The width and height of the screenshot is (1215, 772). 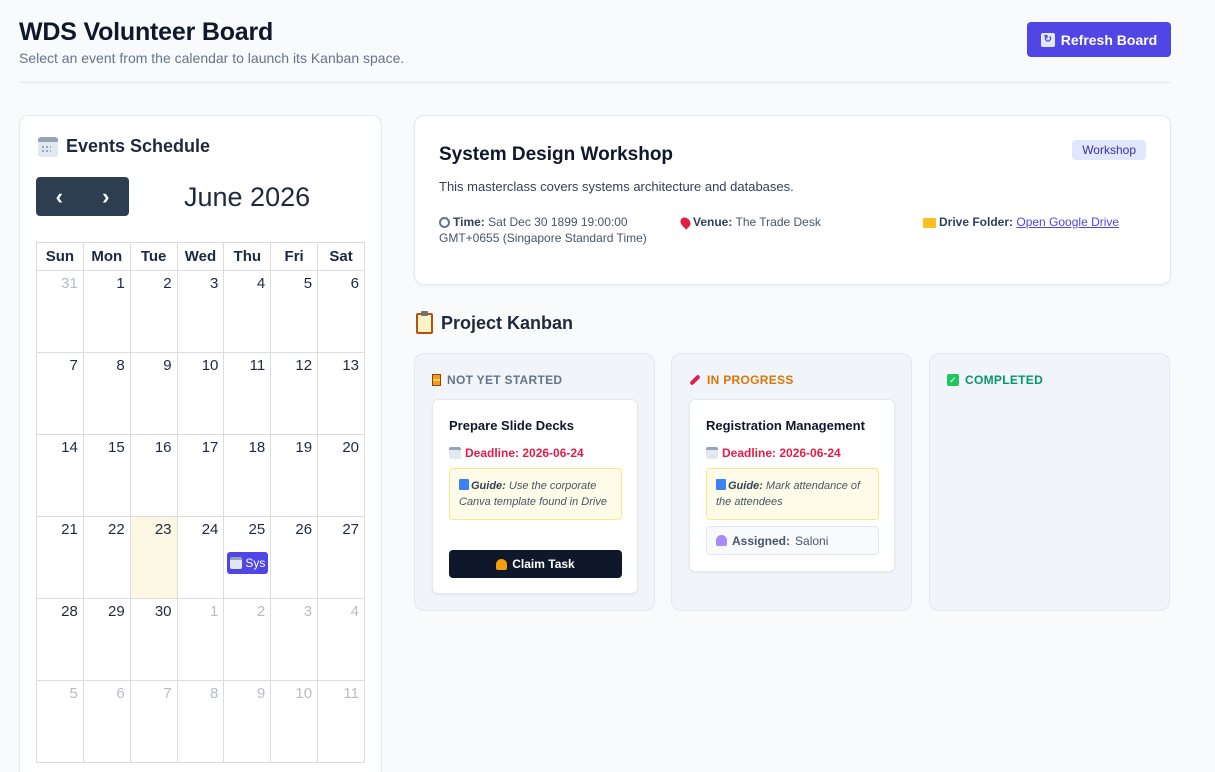 I want to click on task-deadline: Deadline: 2026-06-24, so click(x=516, y=453).